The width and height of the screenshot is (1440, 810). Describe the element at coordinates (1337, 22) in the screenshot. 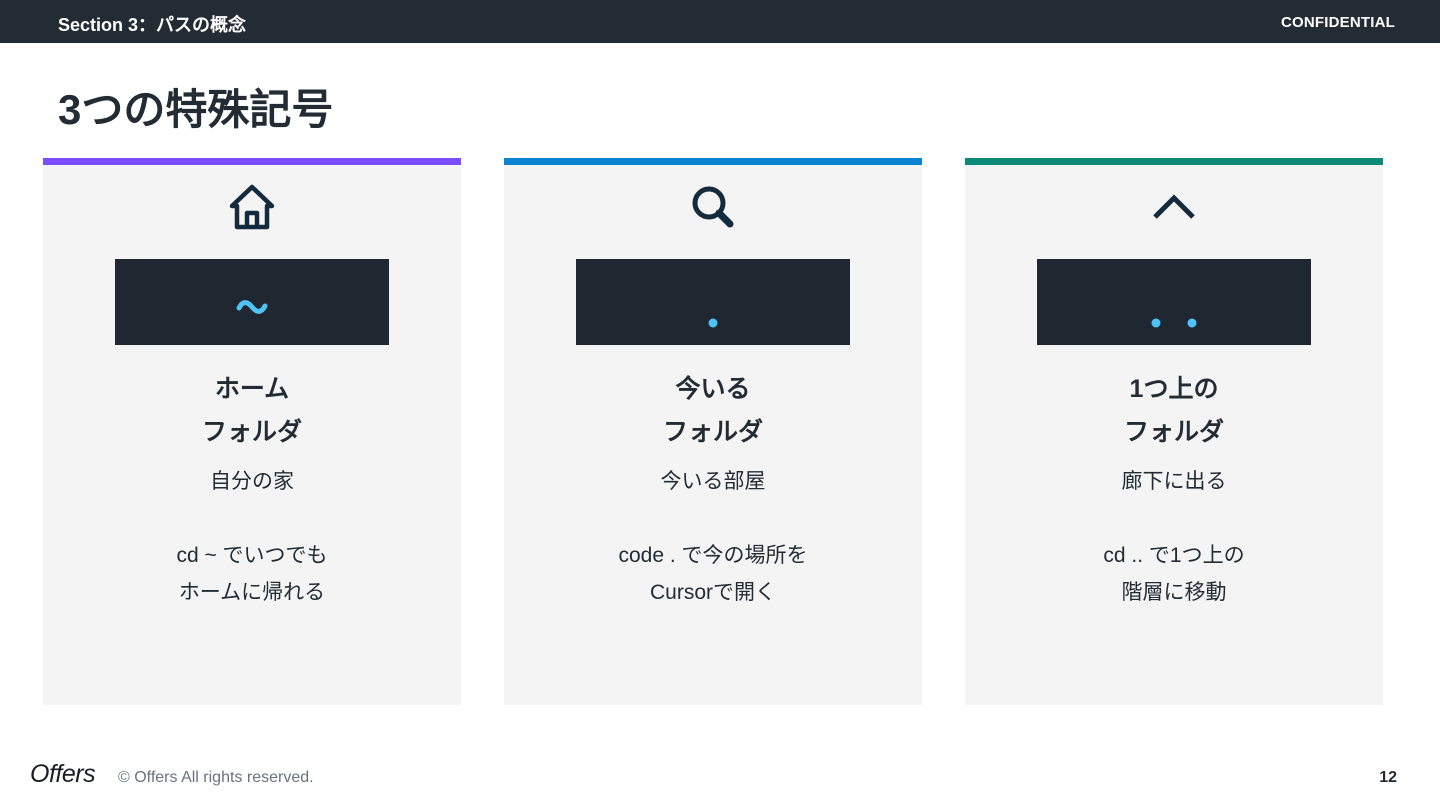

I see `confidential-label: CONFIDENTIAL` at that location.